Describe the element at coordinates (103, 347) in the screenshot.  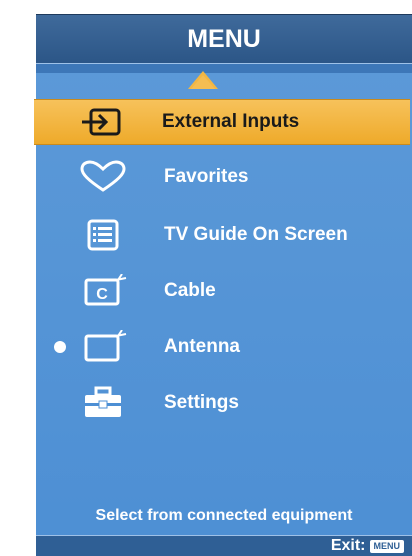
I see `antenna-icon` at that location.